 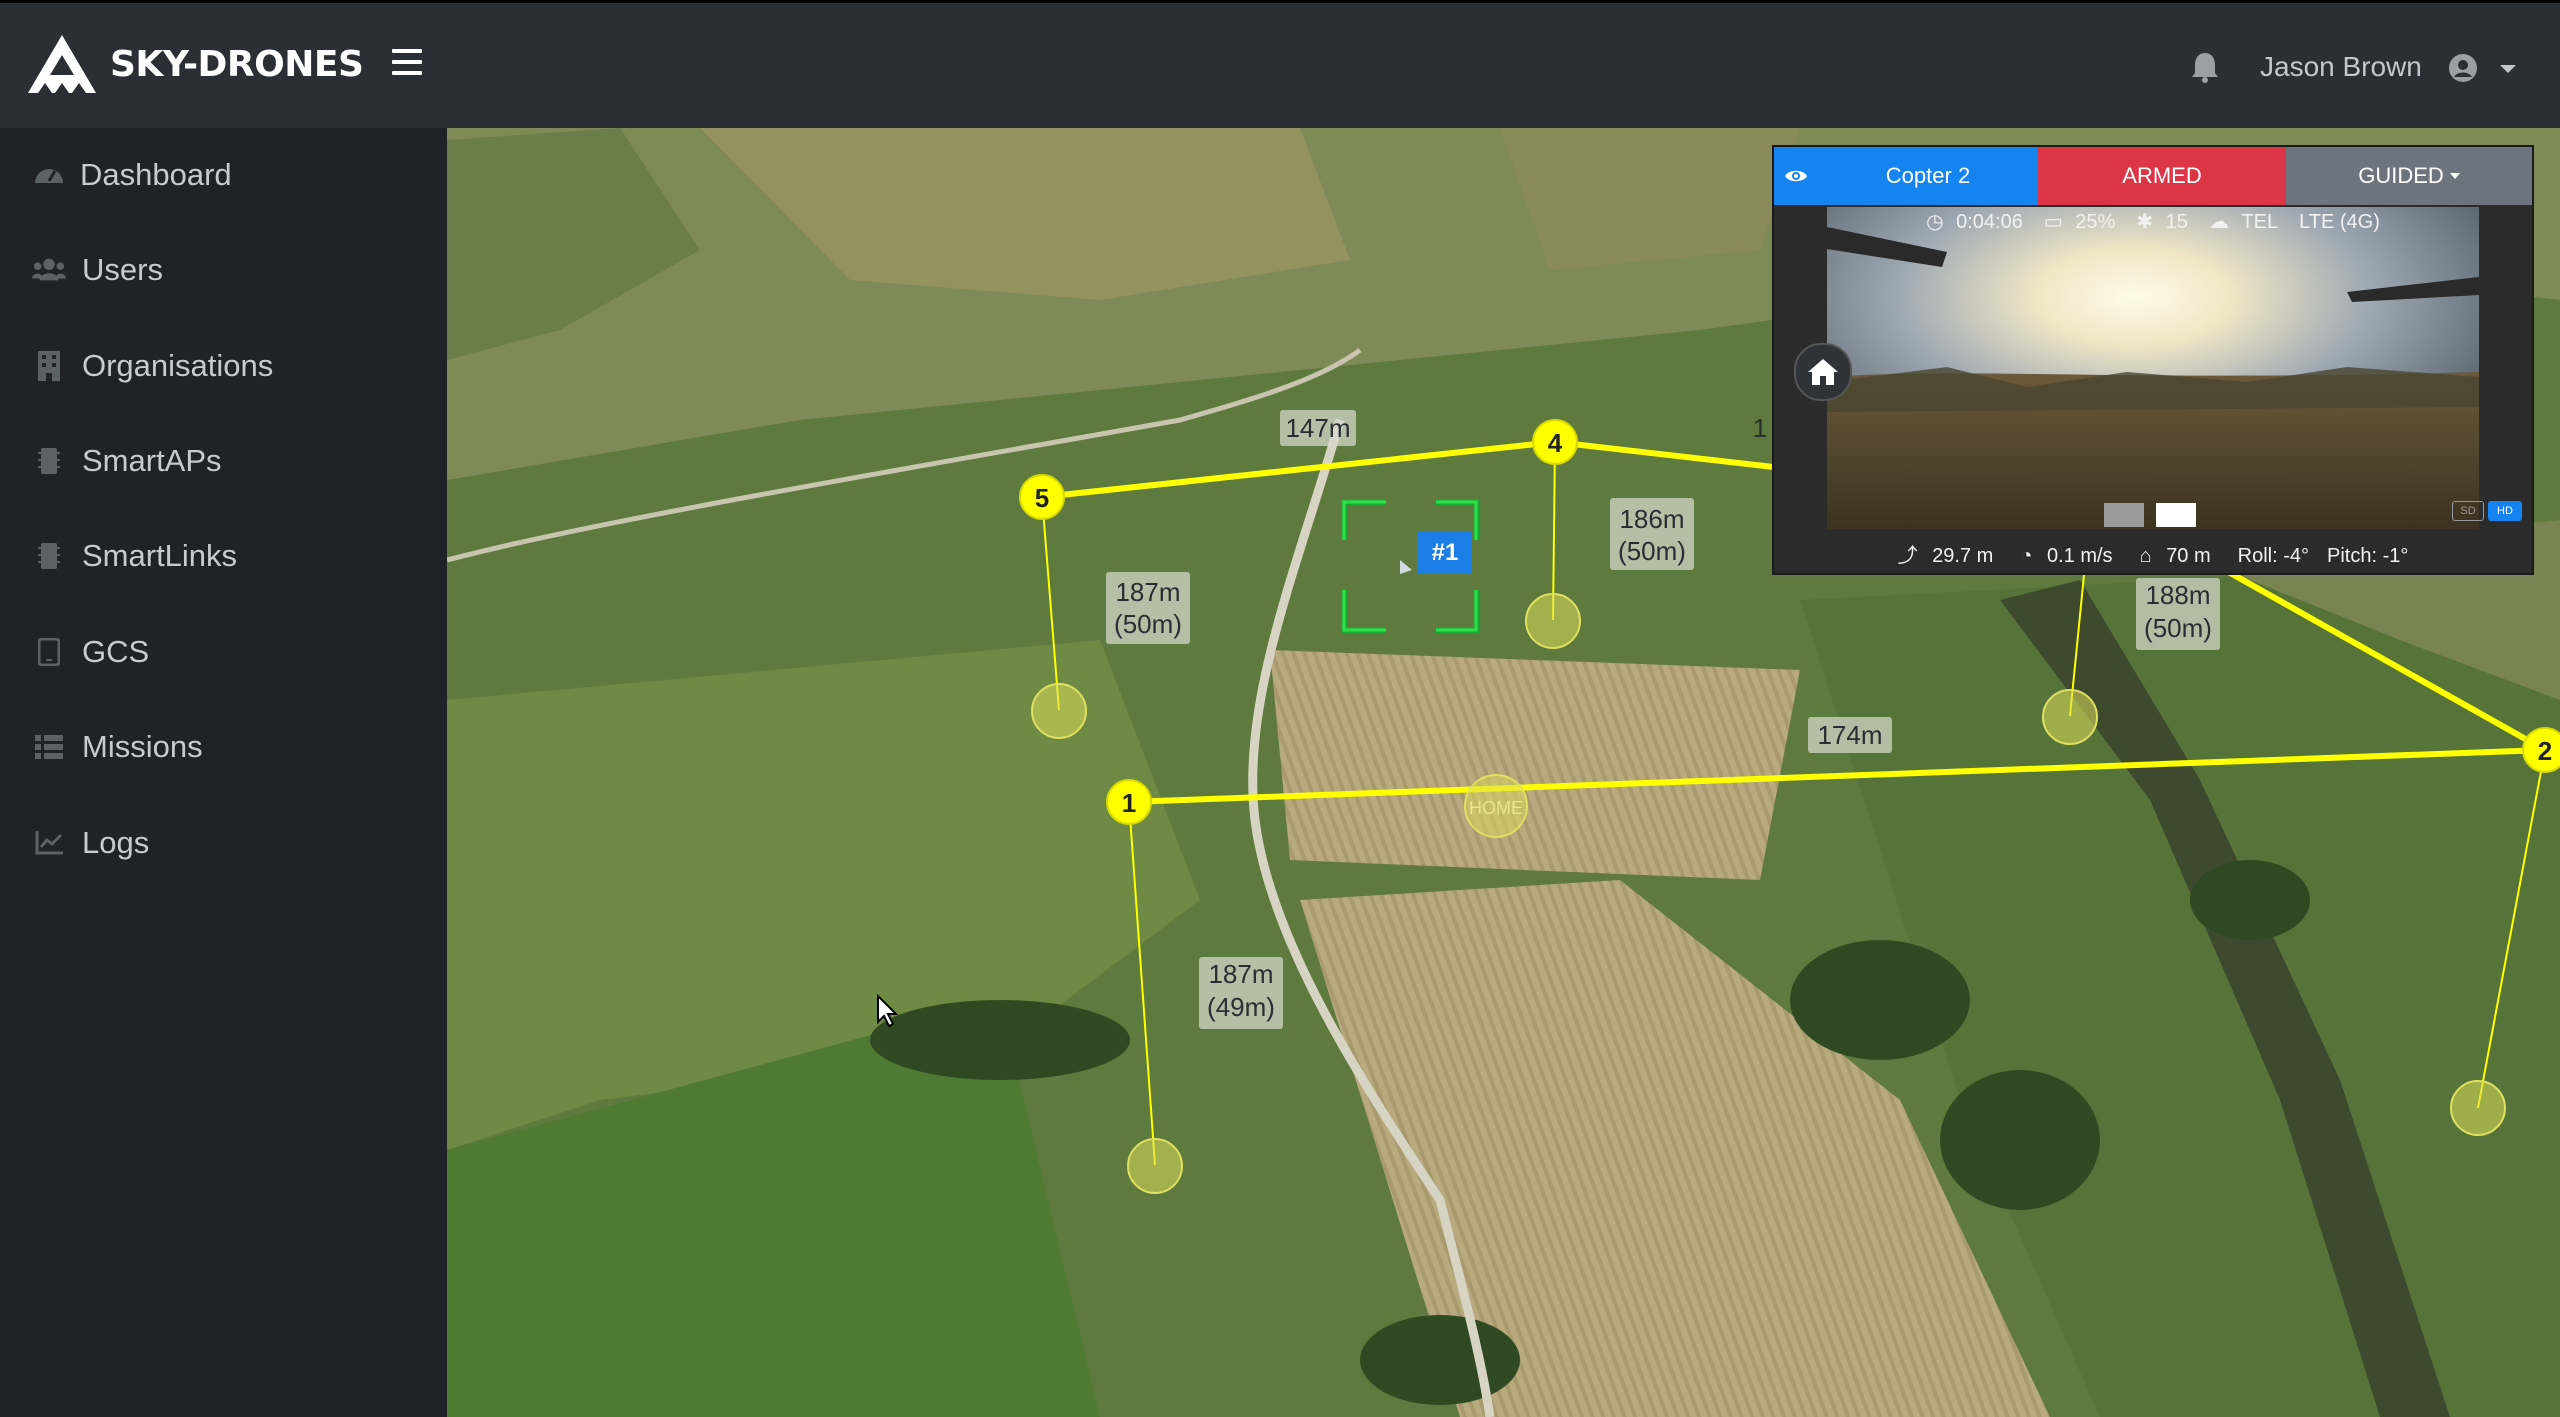 What do you see at coordinates (116, 651) in the screenshot?
I see `sidebar-item-label: GCS` at bounding box center [116, 651].